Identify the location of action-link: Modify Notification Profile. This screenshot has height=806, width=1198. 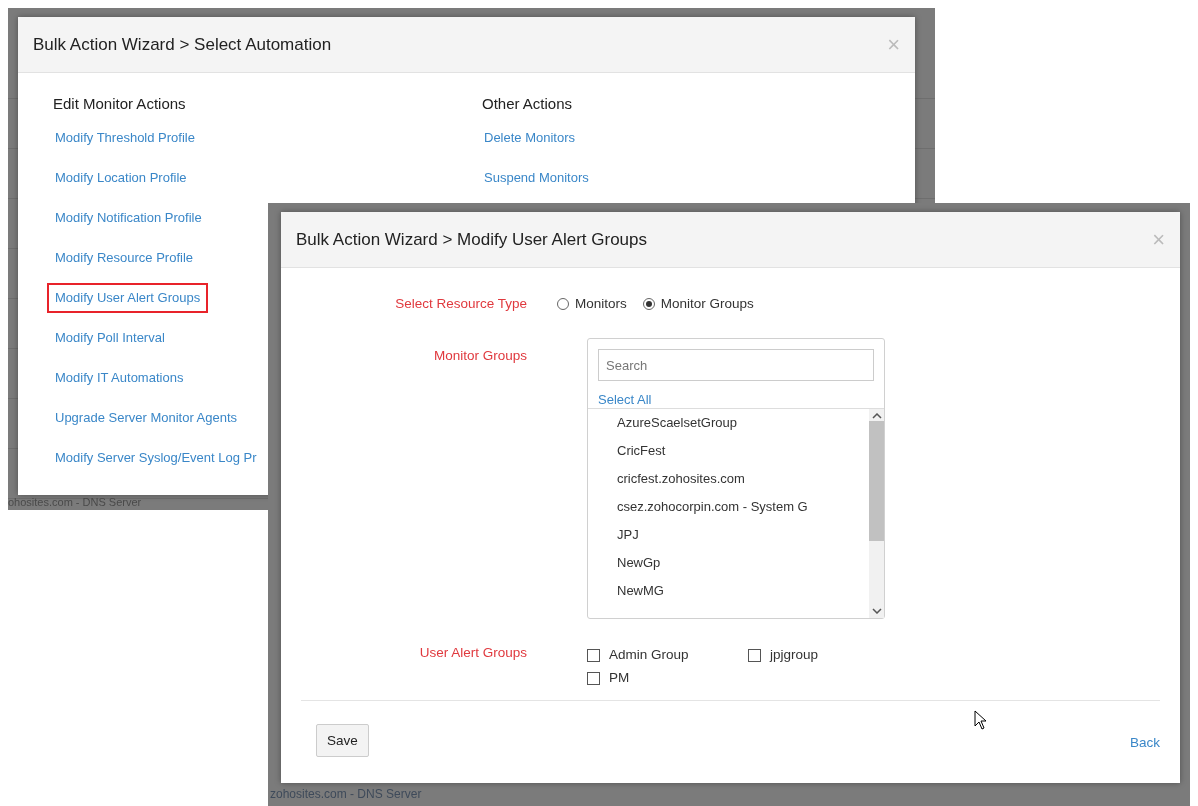
(128, 218).